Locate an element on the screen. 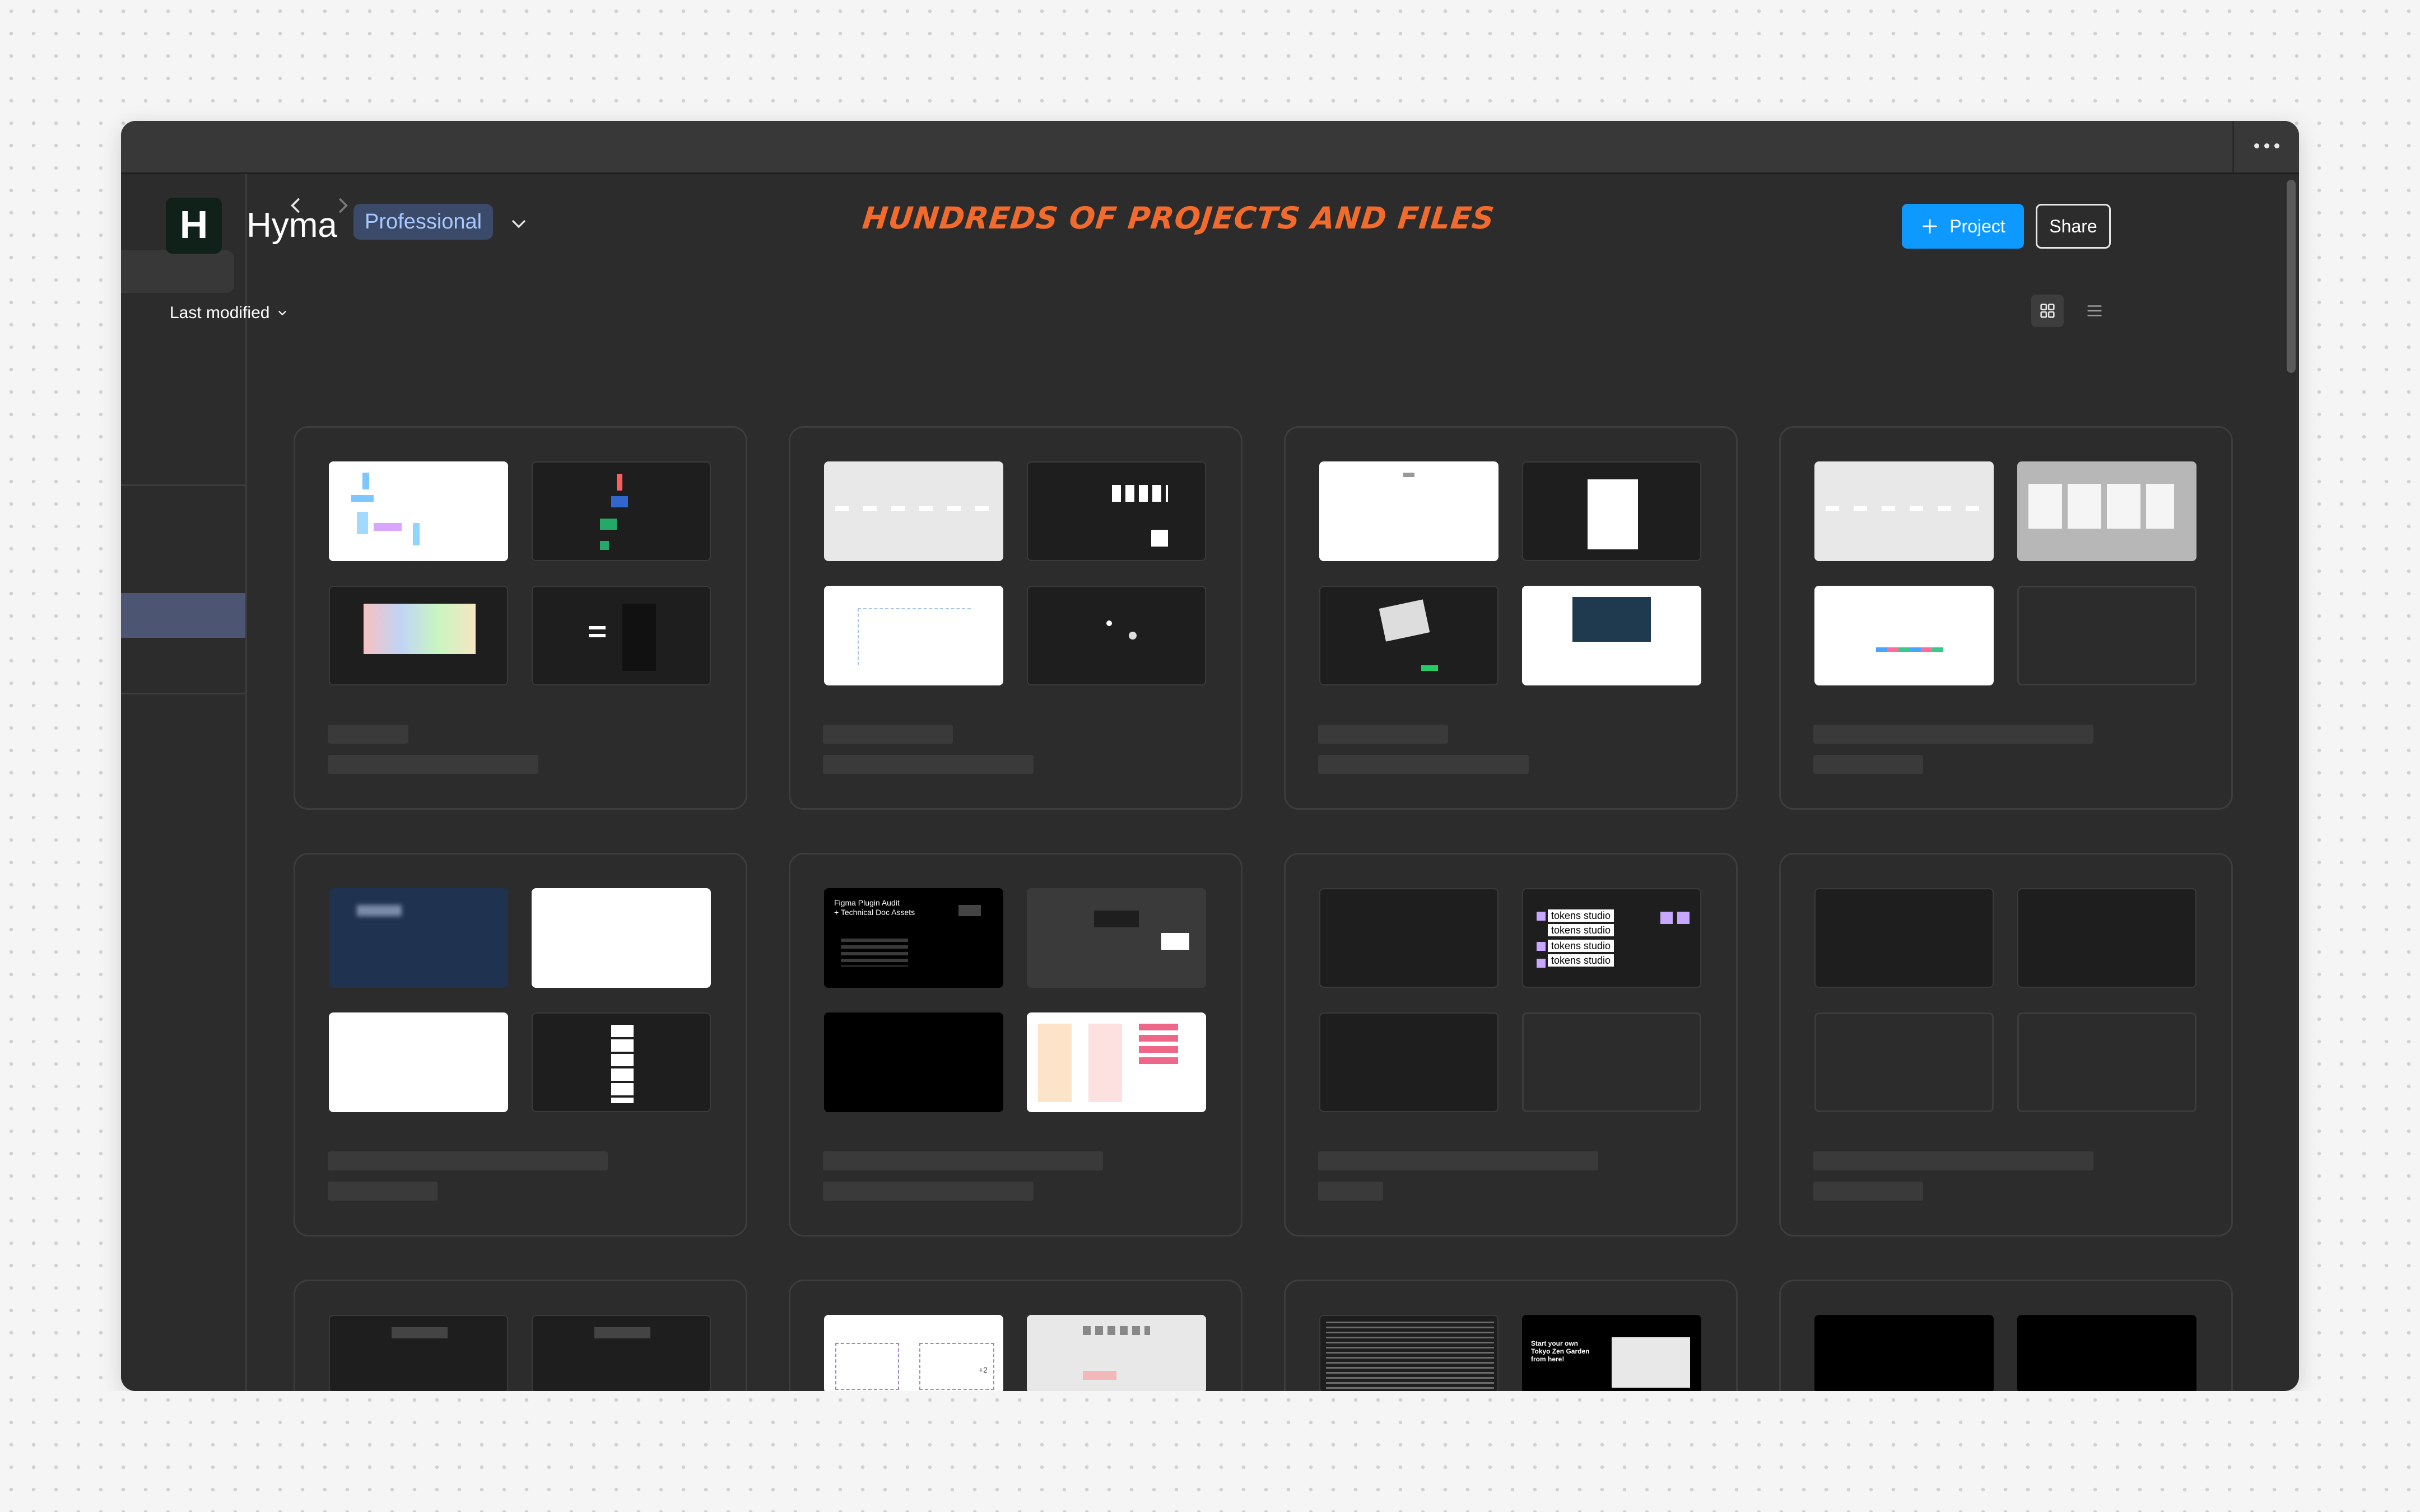 The height and width of the screenshot is (1512, 2420). page-background is located at coordinates (1210, 1452).